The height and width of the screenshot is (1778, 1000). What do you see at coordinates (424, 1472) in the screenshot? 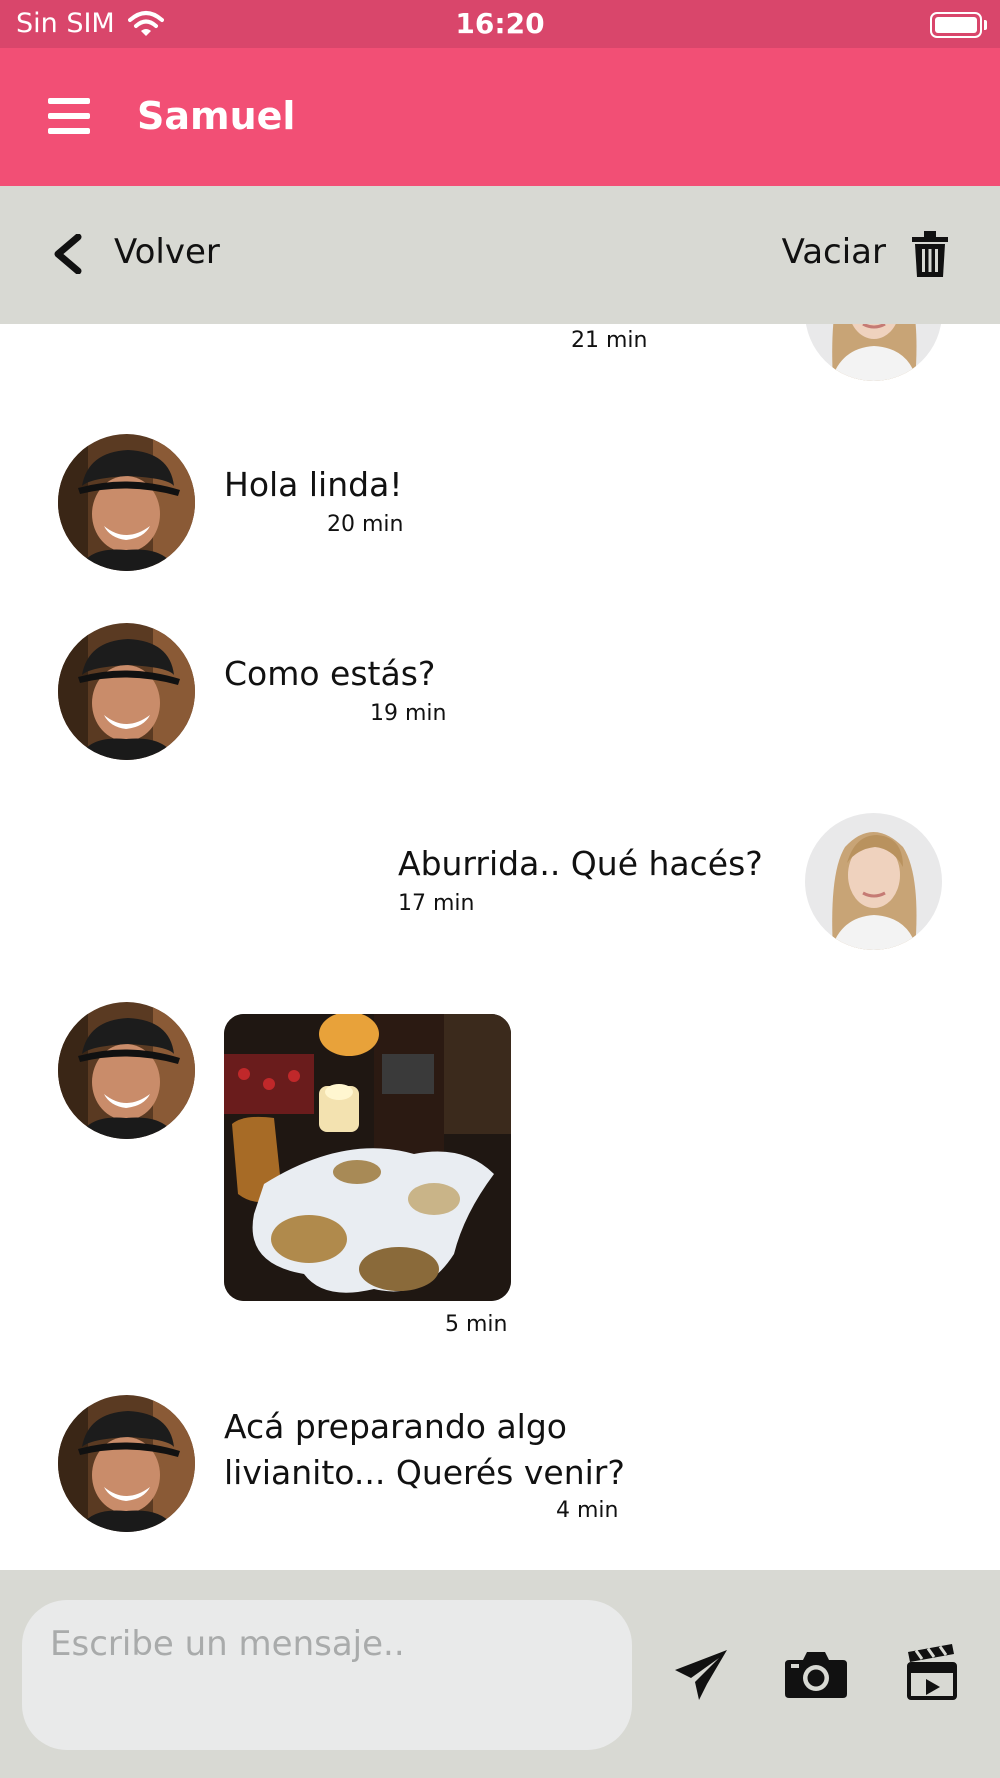
I see `message-text-line: livianito... Querés venir?` at bounding box center [424, 1472].